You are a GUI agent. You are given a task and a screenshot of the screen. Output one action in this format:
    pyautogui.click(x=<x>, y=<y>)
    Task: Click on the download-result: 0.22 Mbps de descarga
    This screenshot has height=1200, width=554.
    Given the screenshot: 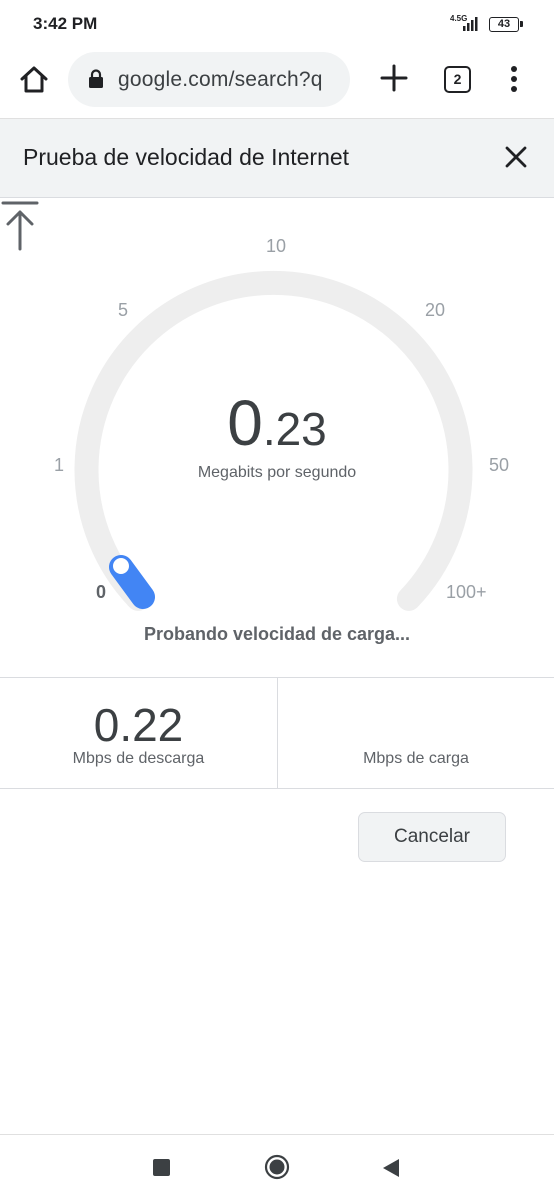 What is the action you would take?
    pyautogui.click(x=138, y=733)
    